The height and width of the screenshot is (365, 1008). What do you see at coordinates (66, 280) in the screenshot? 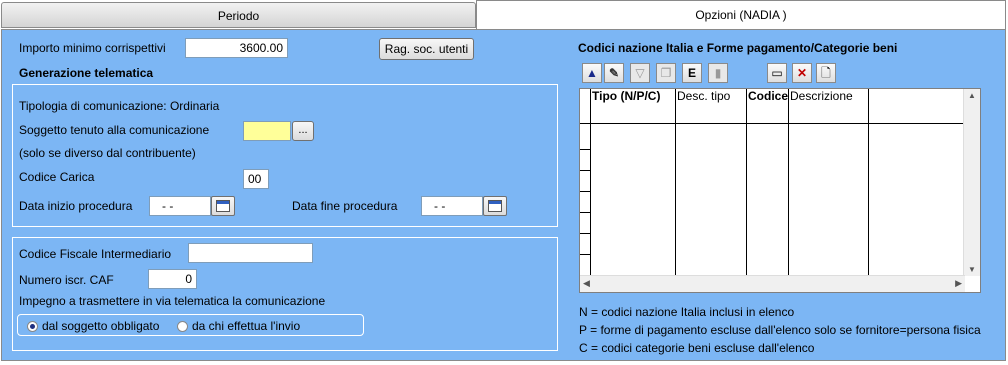
I see `numero-caf-label: Numero iscr. CAF` at bounding box center [66, 280].